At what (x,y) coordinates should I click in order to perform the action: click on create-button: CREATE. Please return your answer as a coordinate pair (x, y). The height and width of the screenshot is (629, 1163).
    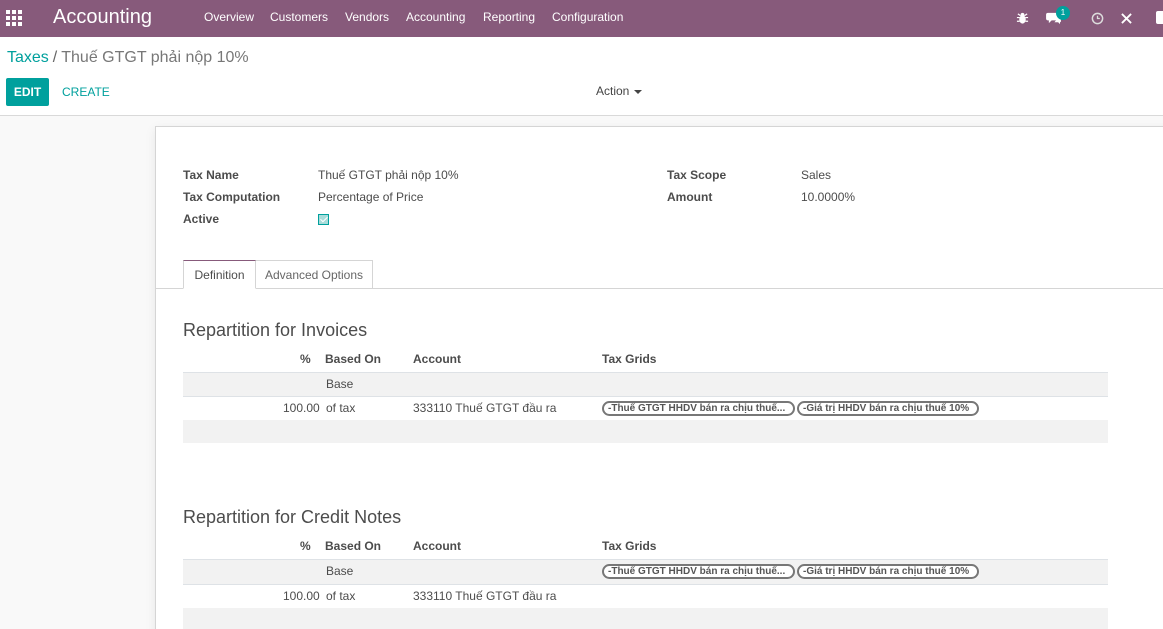
    Looking at the image, I should click on (86, 92).